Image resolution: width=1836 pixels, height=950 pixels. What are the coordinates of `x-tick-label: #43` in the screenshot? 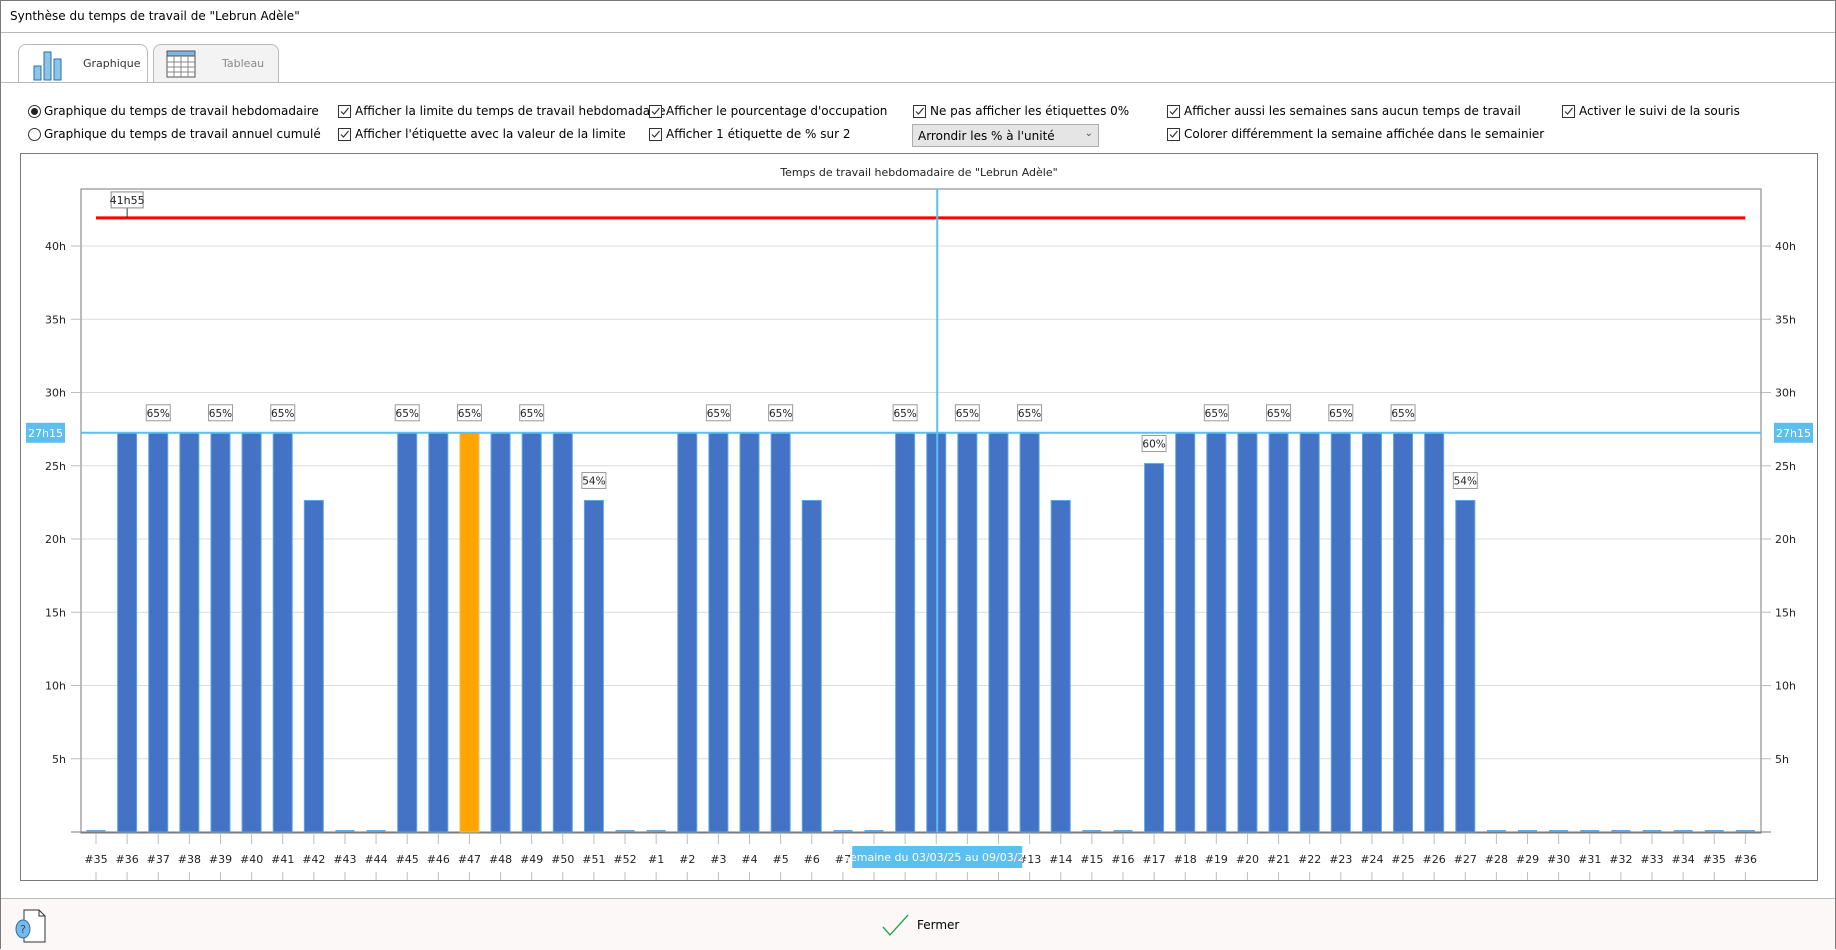 It's located at (344, 859).